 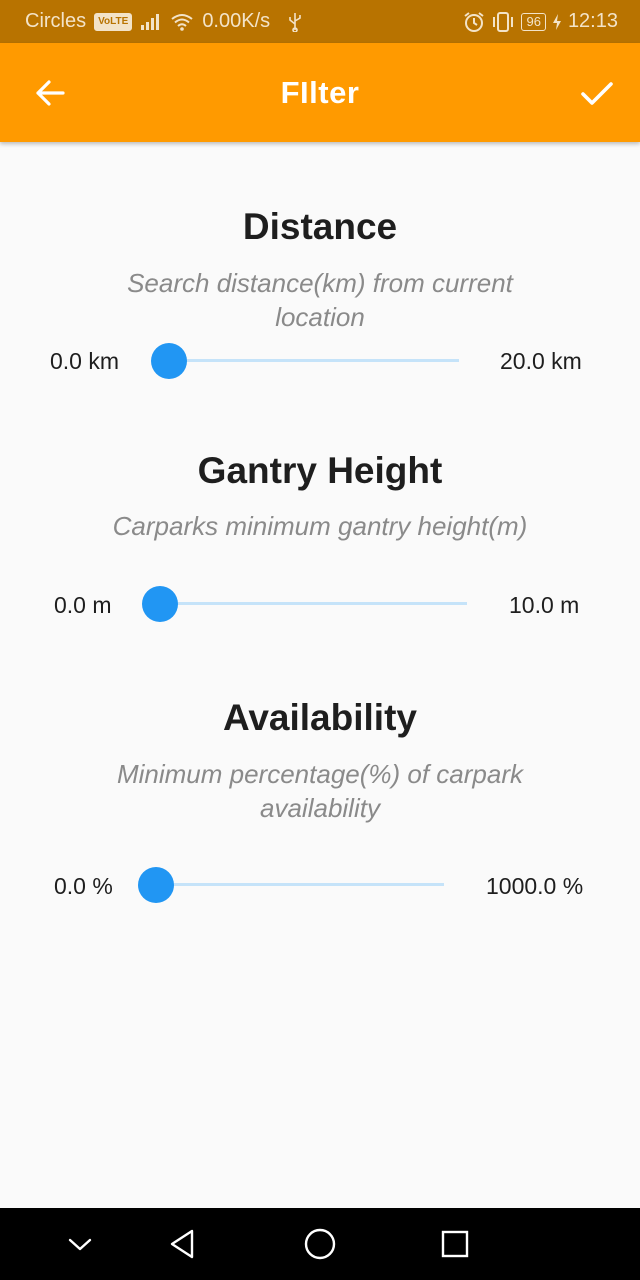 I want to click on distance-slider-thumb, so click(x=169, y=361).